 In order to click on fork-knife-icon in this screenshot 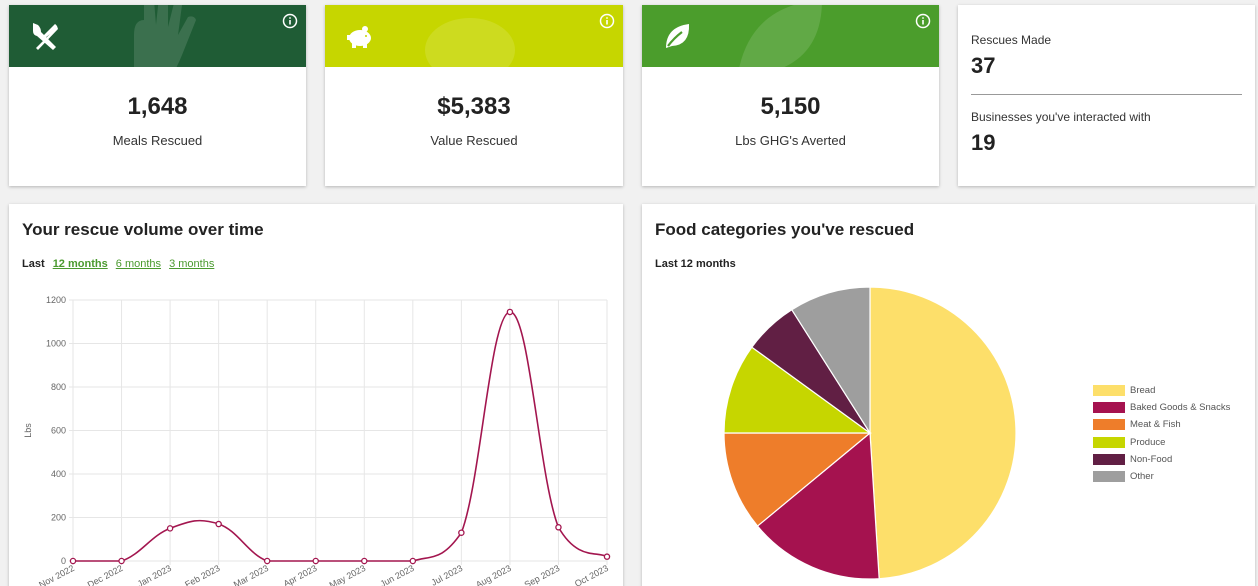, I will do `click(45, 36)`.